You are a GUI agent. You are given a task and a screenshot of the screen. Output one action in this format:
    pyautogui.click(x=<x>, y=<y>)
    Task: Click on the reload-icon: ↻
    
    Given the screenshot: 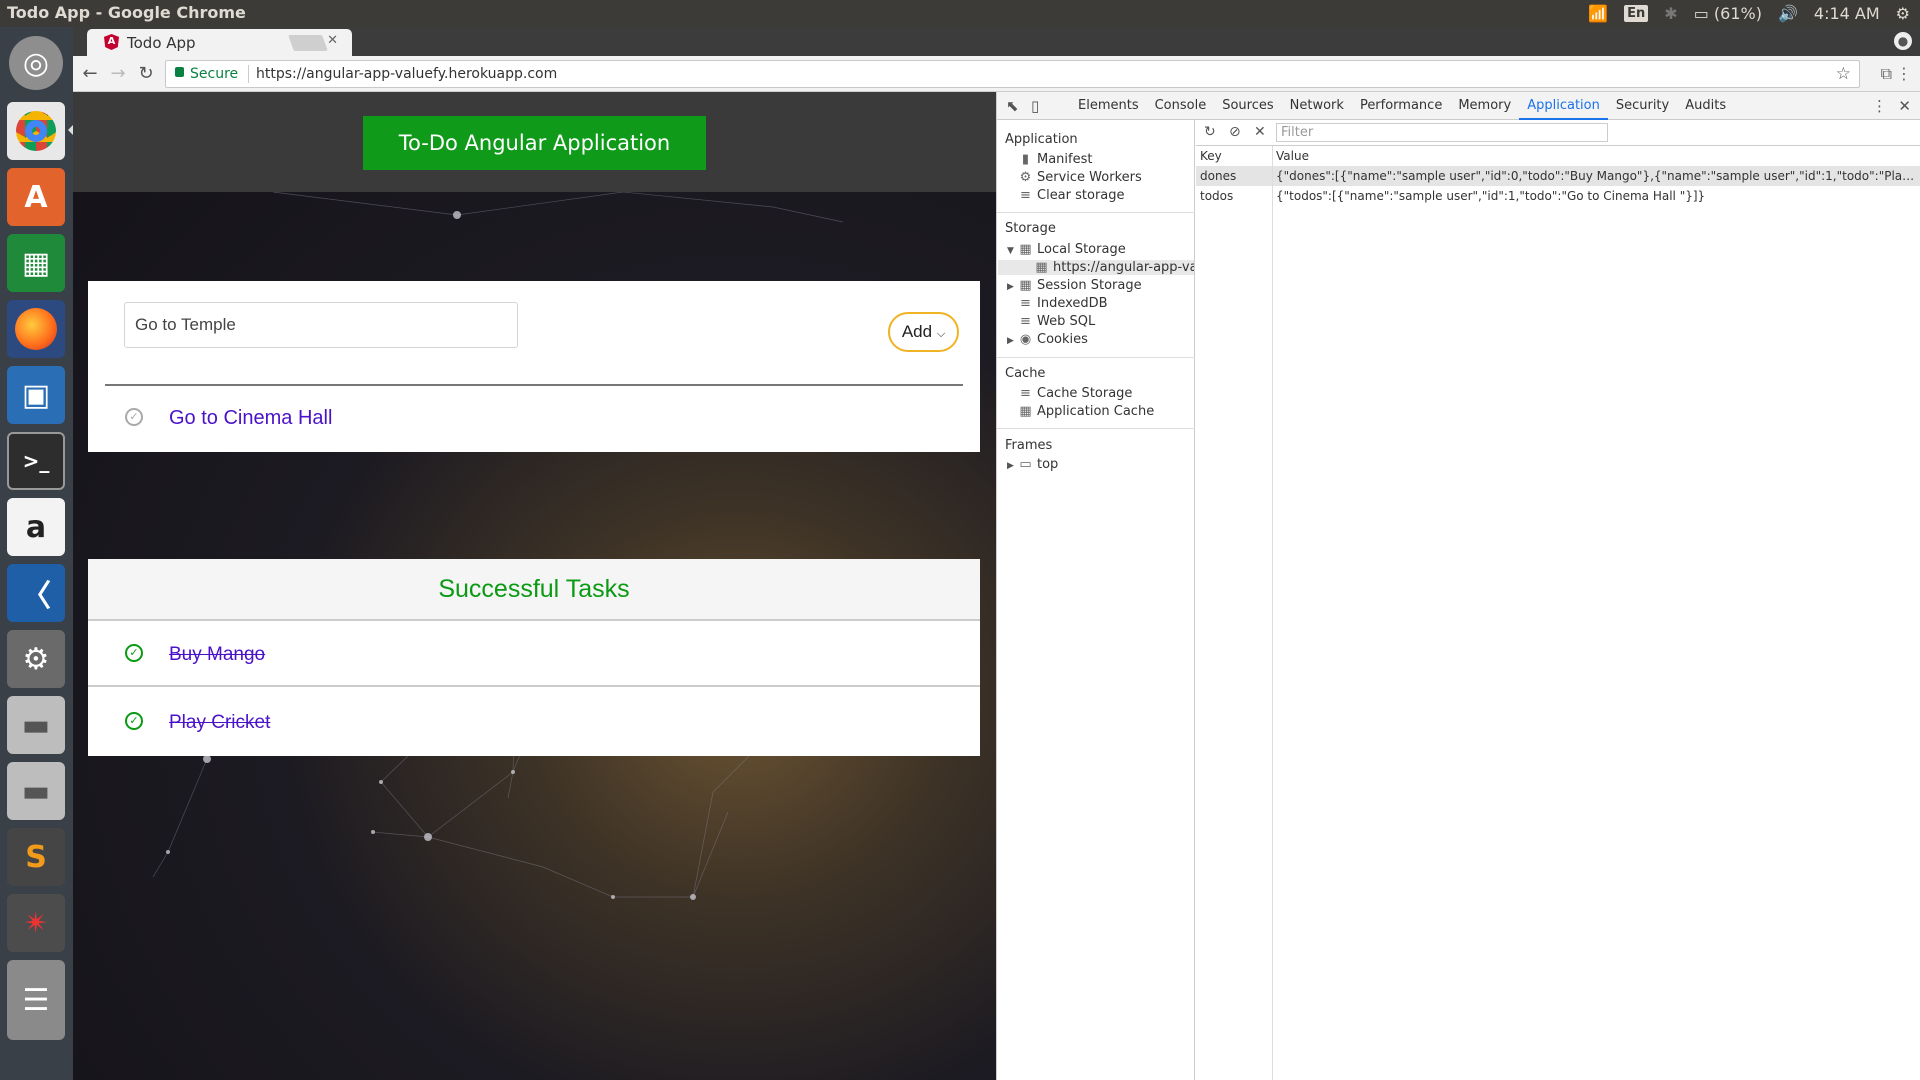 What is the action you would take?
    pyautogui.click(x=146, y=73)
    